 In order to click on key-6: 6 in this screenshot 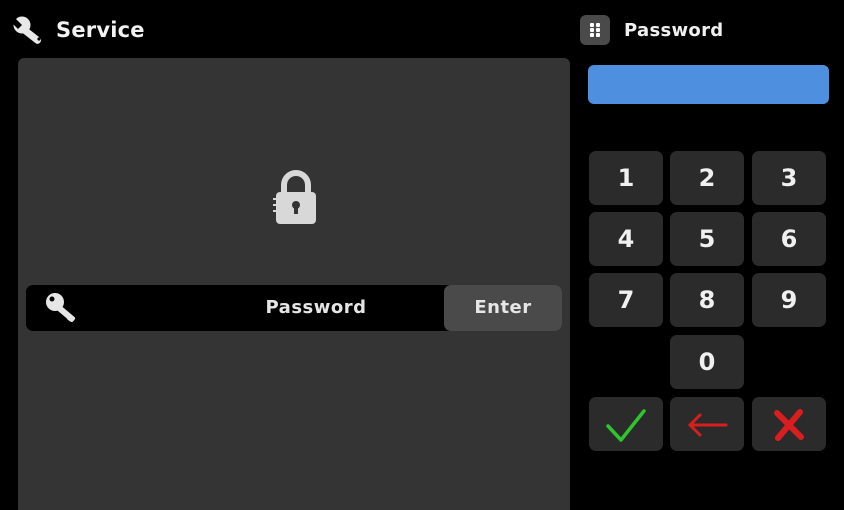, I will do `click(789, 239)`.